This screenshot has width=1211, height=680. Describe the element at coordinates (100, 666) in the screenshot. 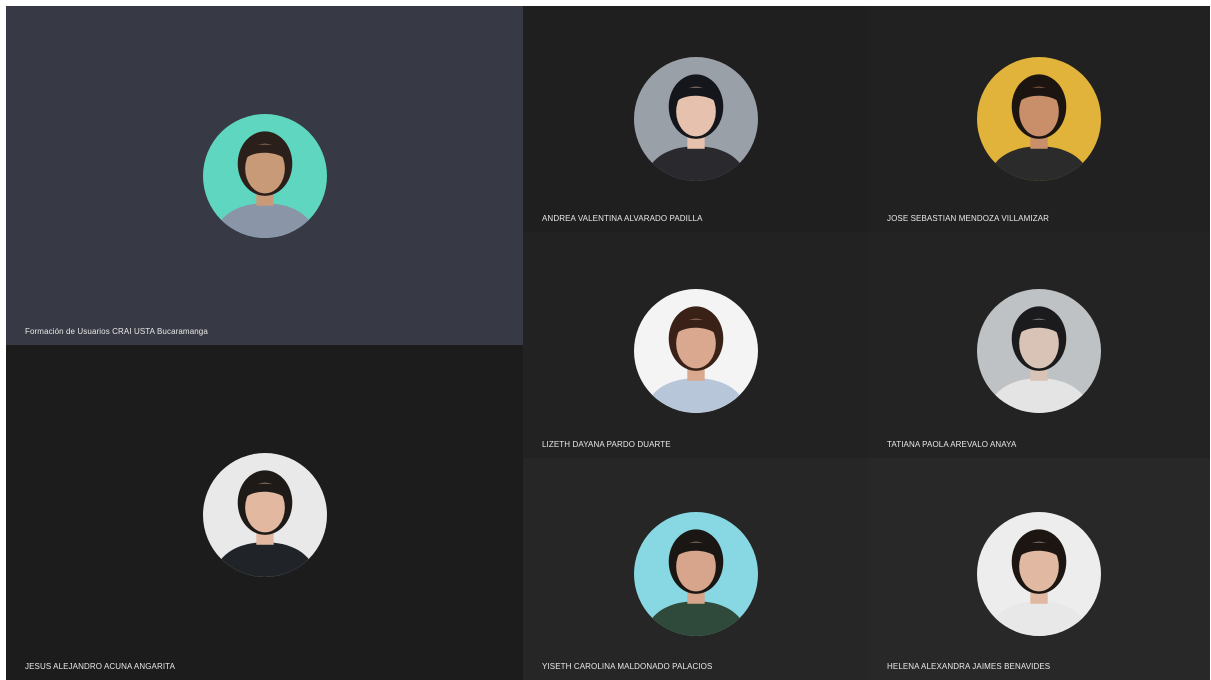

I see `participant-name: JESUS ALEJANDRO ACUNA ANGARITA` at that location.